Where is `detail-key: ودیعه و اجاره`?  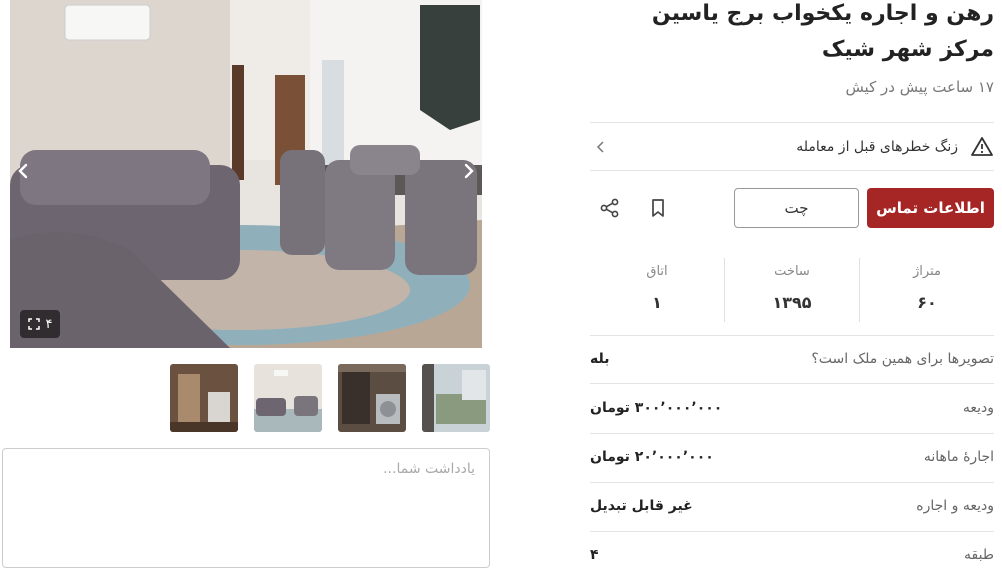 detail-key: ودیعه و اجاره is located at coordinates (955, 506).